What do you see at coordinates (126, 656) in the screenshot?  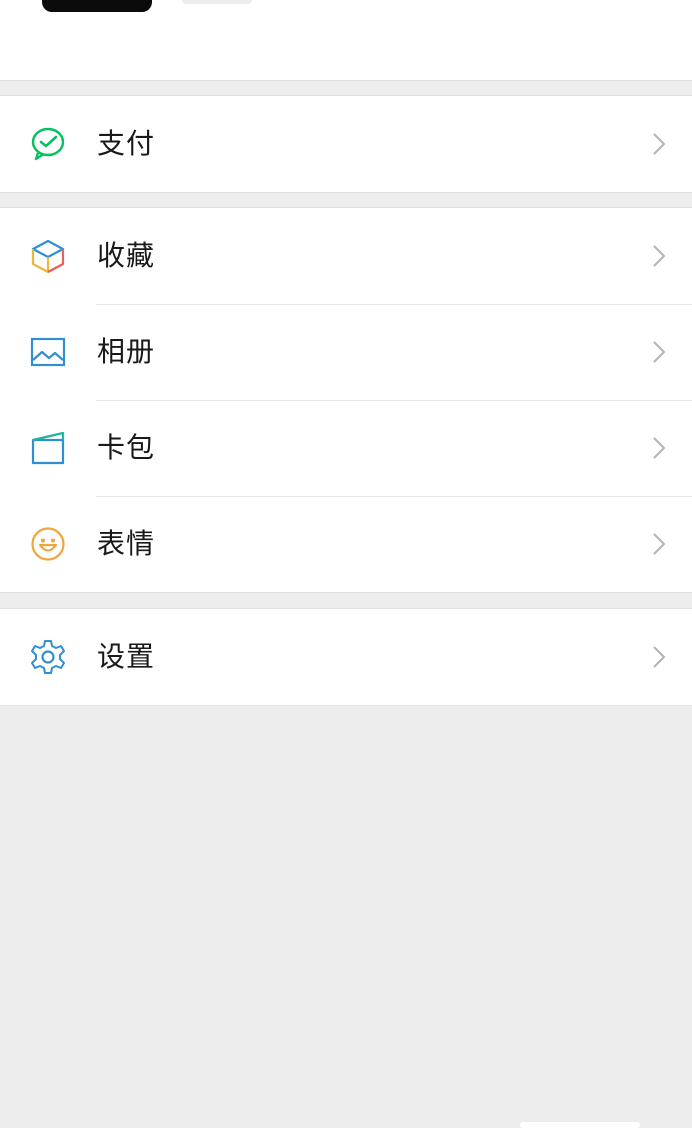 I see `menu-item-label: 设置` at bounding box center [126, 656].